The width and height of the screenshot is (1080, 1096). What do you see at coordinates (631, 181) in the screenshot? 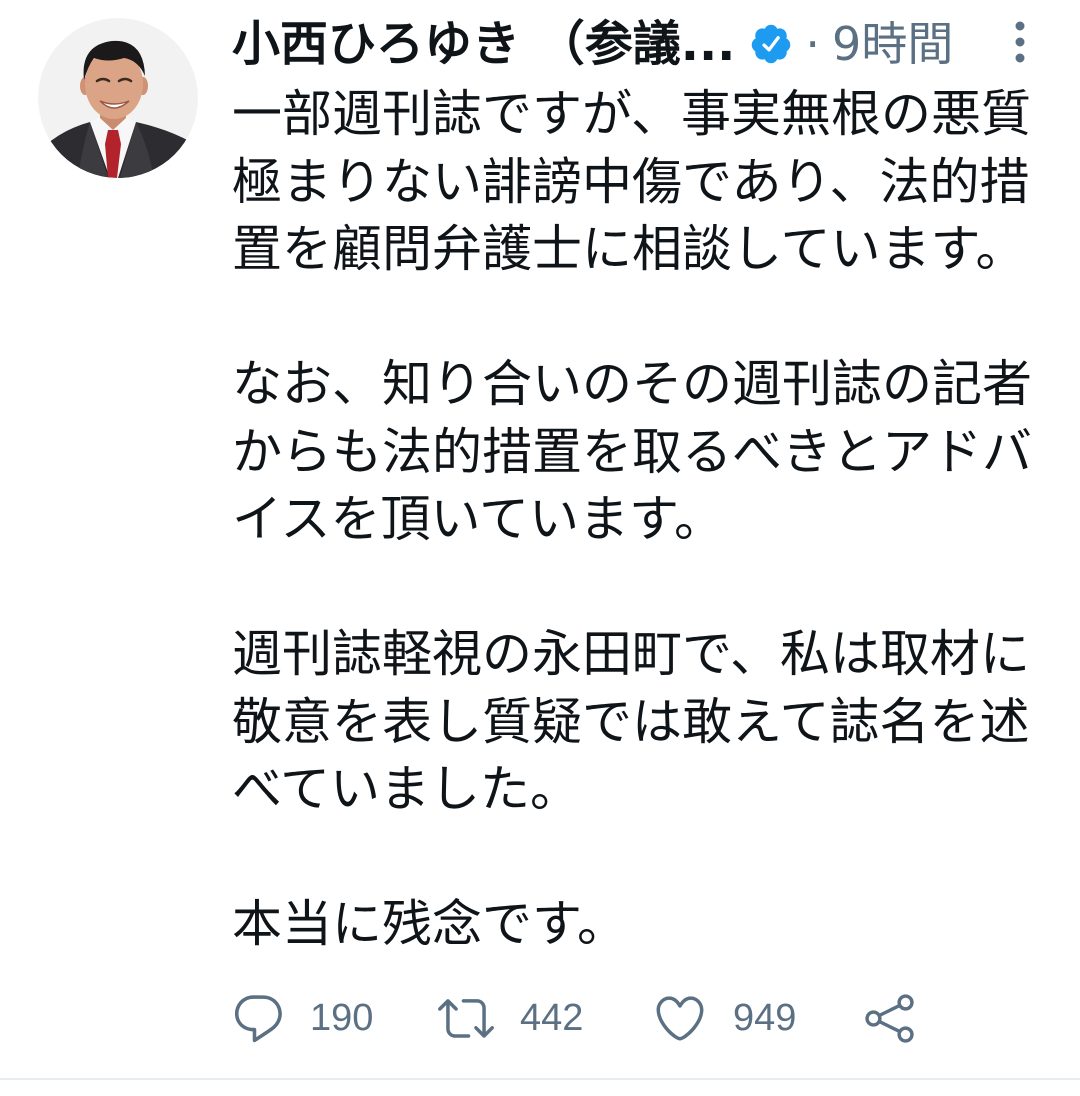
I see `tweet-text-line: 極まりない誹謗中傷であり、法的措` at bounding box center [631, 181].